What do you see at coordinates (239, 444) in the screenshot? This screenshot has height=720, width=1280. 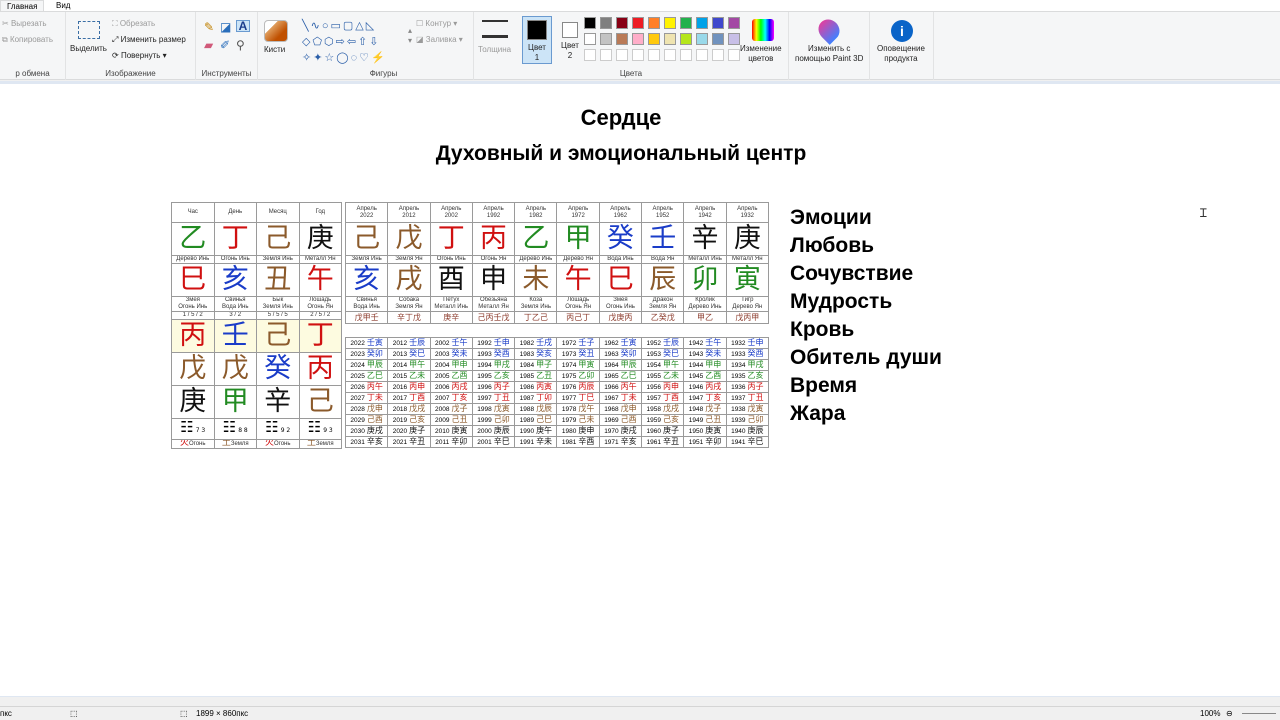 I see `element-name: Земля` at bounding box center [239, 444].